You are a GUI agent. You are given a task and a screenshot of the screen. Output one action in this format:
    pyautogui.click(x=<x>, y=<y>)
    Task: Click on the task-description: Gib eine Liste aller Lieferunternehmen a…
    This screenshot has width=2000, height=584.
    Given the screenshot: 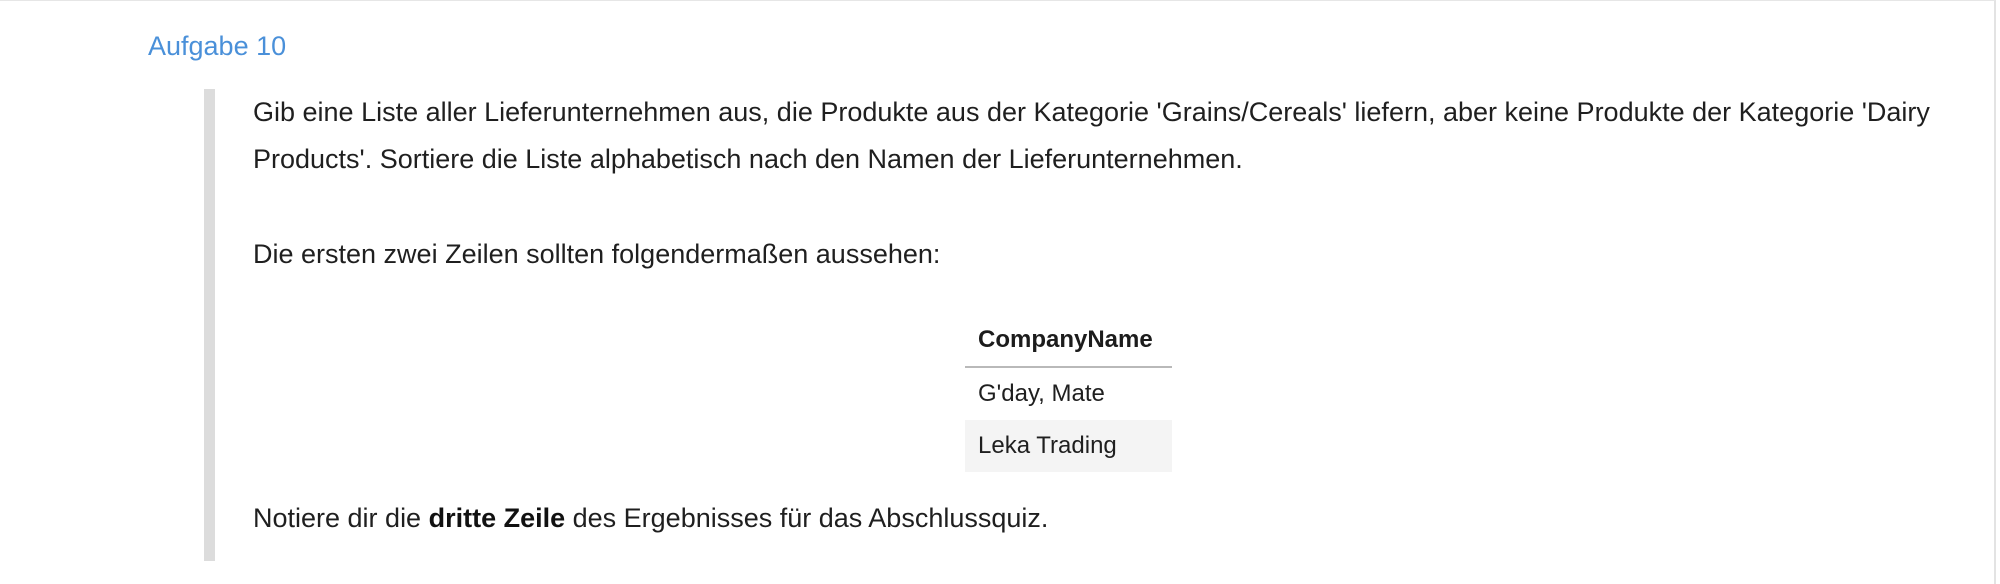 What is the action you would take?
    pyautogui.click(x=1091, y=135)
    